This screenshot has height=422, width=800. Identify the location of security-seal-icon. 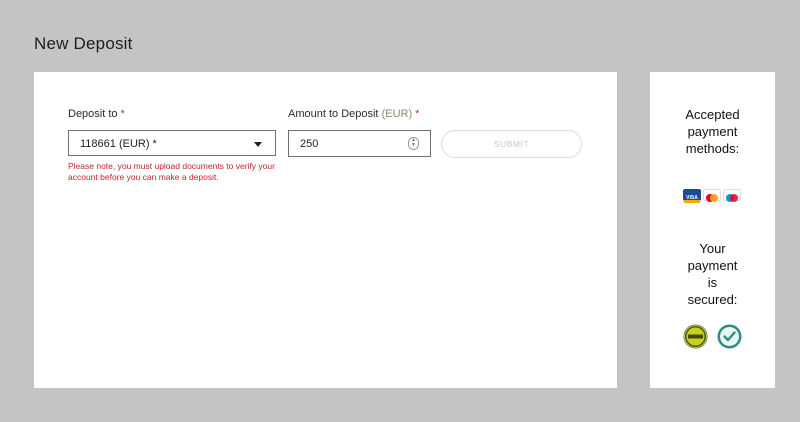
(695, 336).